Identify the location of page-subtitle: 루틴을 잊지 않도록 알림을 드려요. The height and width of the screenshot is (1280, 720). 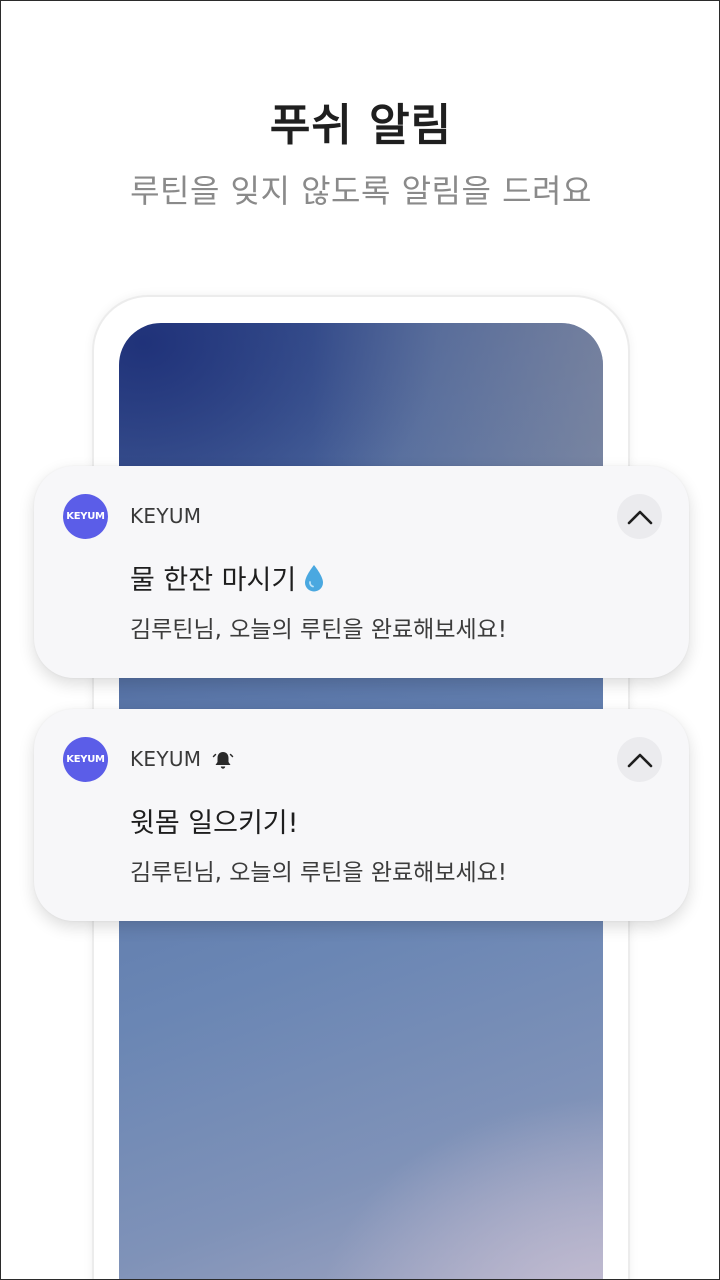
(361, 191).